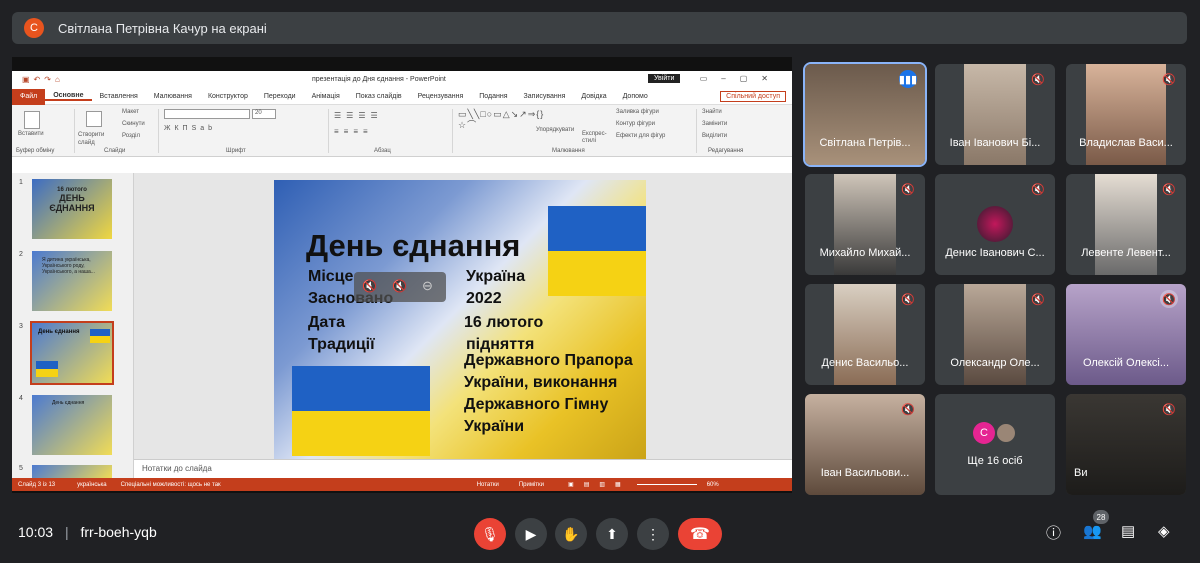  Describe the element at coordinates (741, 78) in the screenshot. I see `window-controls-icon: ▭–▢✕` at that location.